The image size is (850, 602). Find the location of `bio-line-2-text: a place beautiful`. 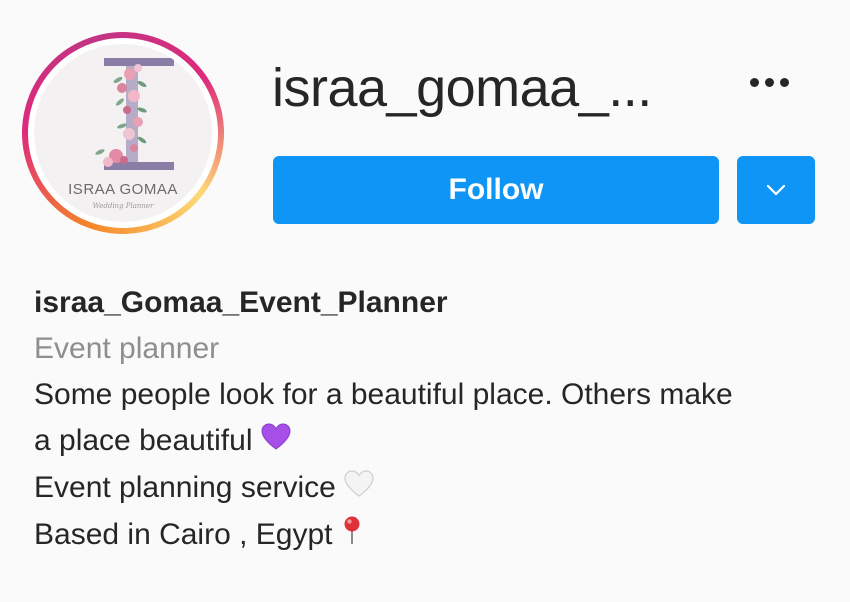

bio-line-2-text: a place beautiful is located at coordinates (143, 440).